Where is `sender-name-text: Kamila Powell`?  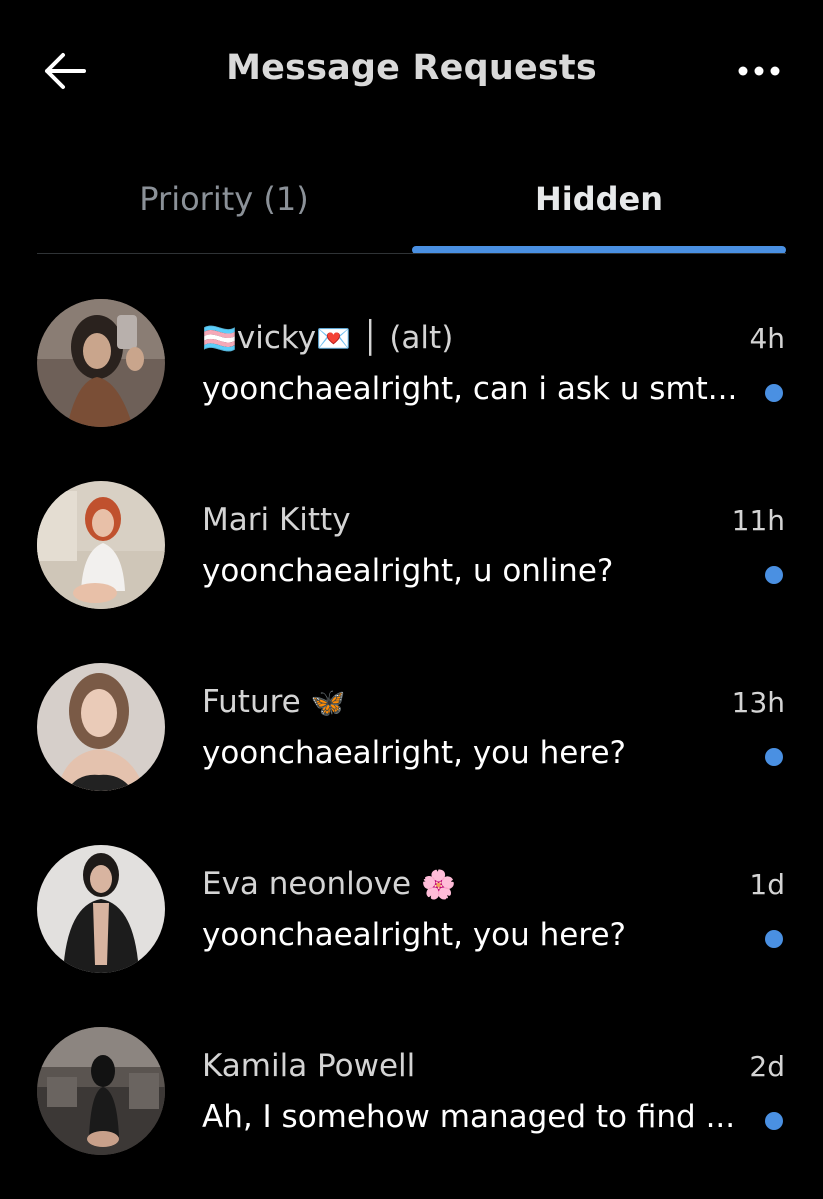 sender-name-text: Kamila Powell is located at coordinates (309, 1066).